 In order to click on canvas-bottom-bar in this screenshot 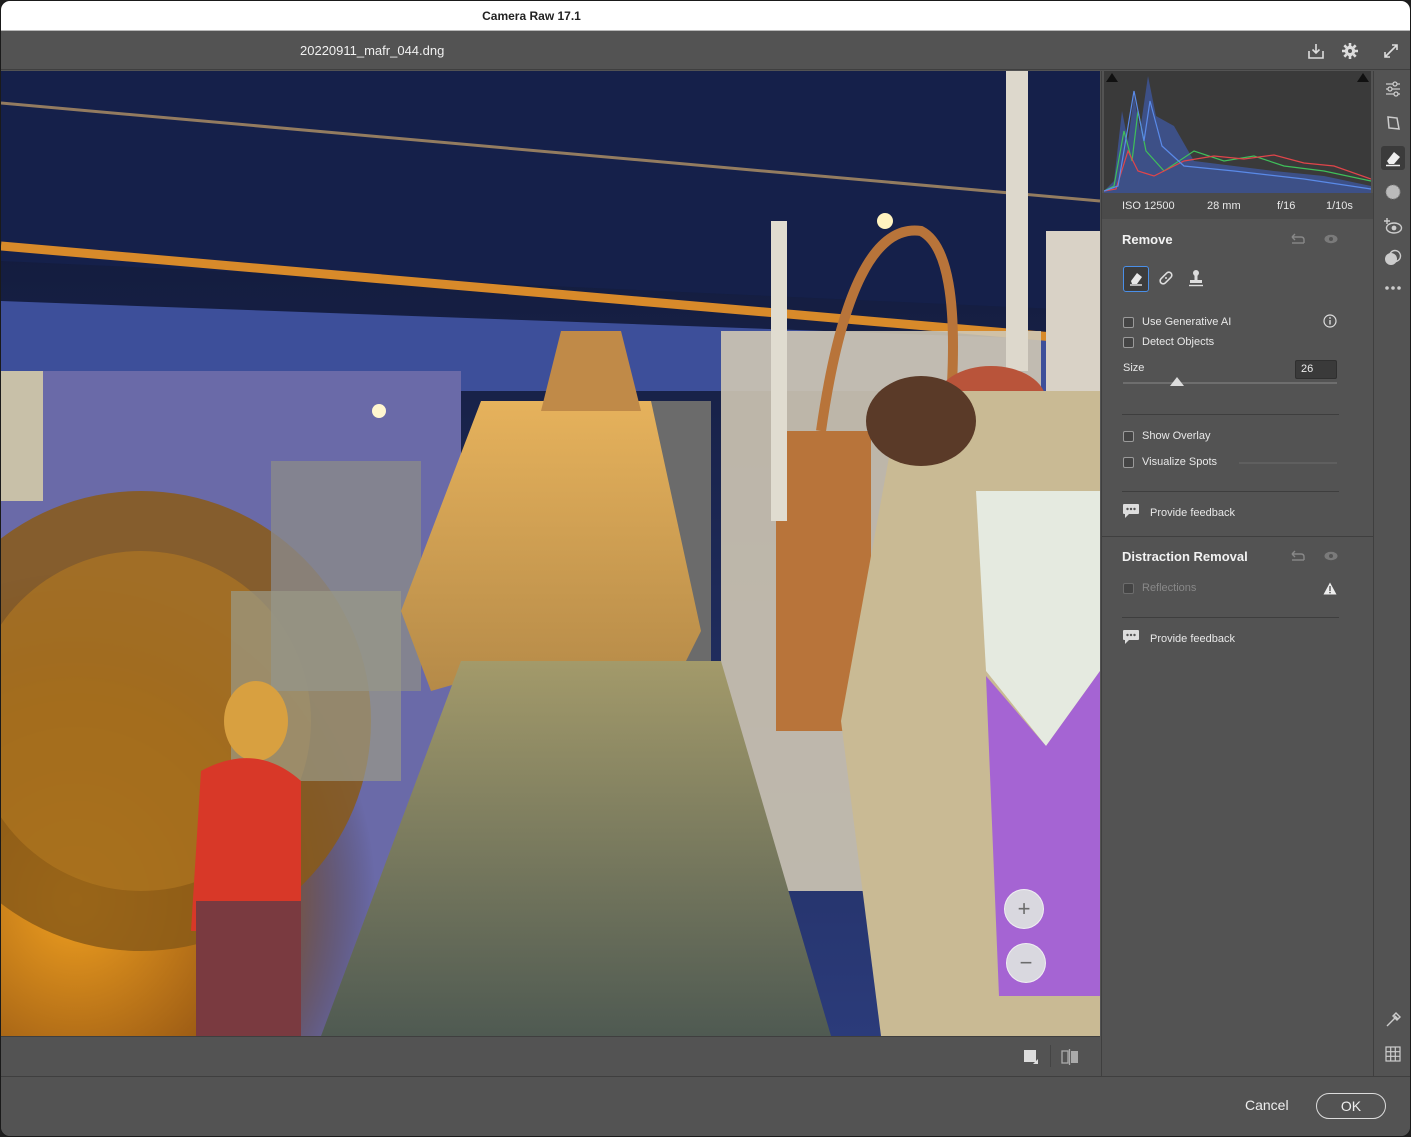, I will do `click(550, 1055)`.